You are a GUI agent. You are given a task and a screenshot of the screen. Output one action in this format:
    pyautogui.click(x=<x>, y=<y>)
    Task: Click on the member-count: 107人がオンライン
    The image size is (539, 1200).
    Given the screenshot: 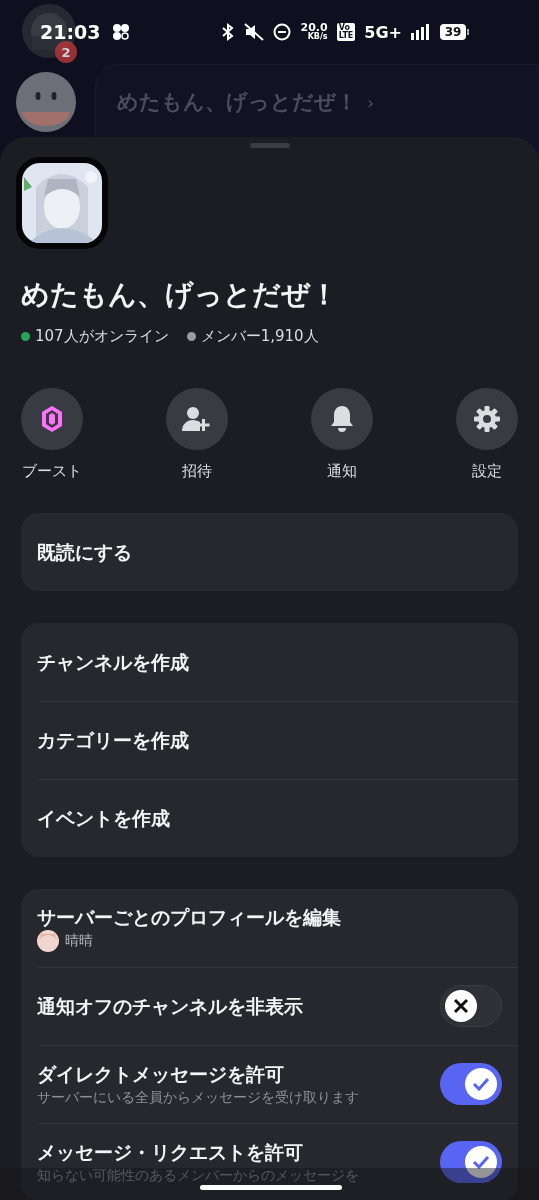 What is the action you would take?
    pyautogui.click(x=102, y=336)
    